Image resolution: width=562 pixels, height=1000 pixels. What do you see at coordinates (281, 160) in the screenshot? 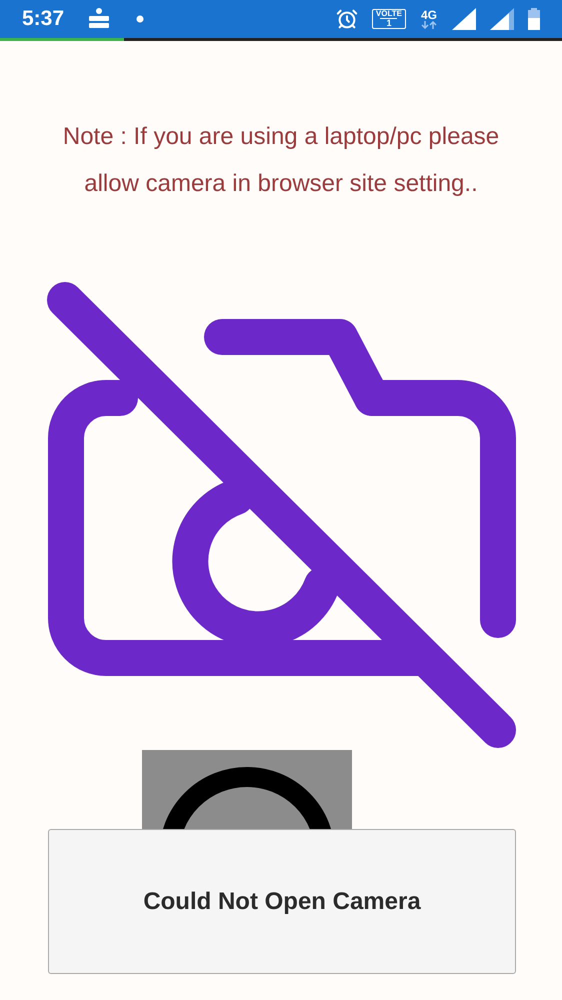
I see `note-text: Note : If you are using a laptop/pc please allow camera in browser site setting..` at bounding box center [281, 160].